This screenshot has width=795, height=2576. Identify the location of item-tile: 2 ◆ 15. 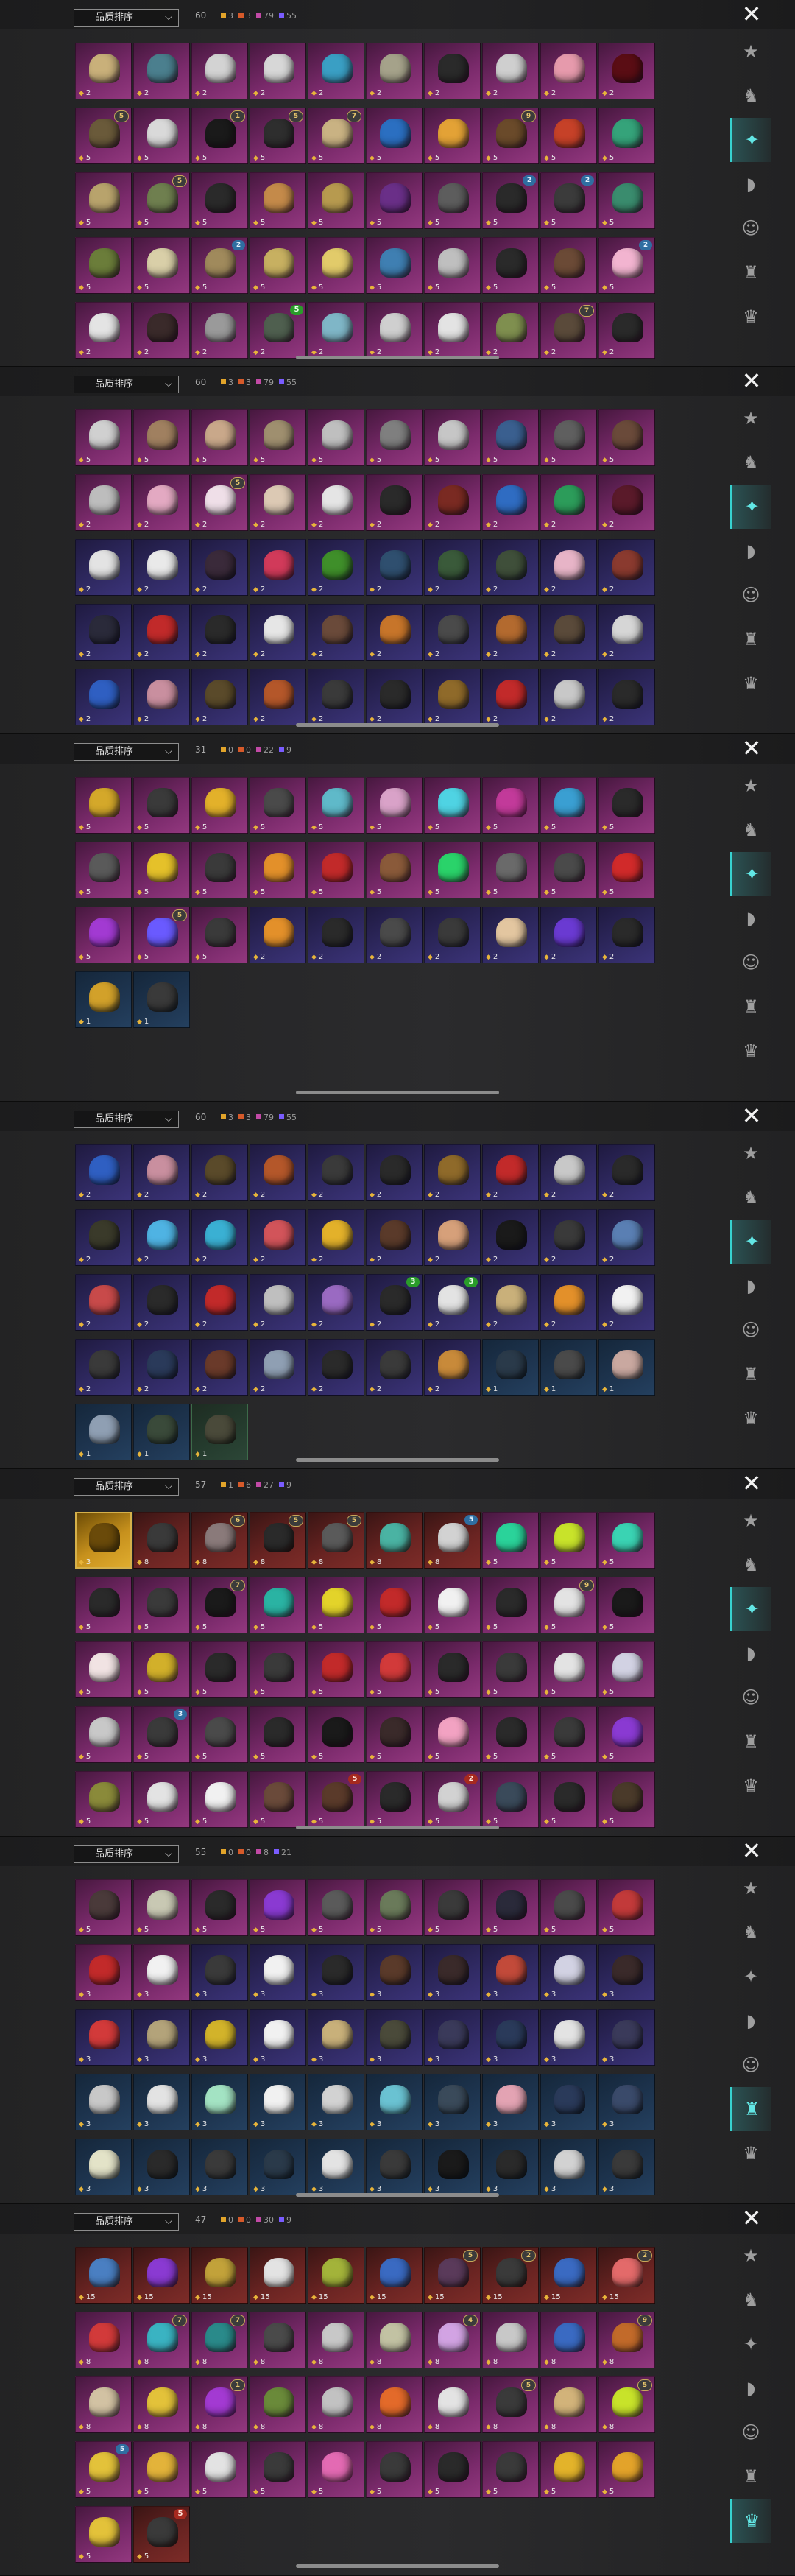
(510, 2275).